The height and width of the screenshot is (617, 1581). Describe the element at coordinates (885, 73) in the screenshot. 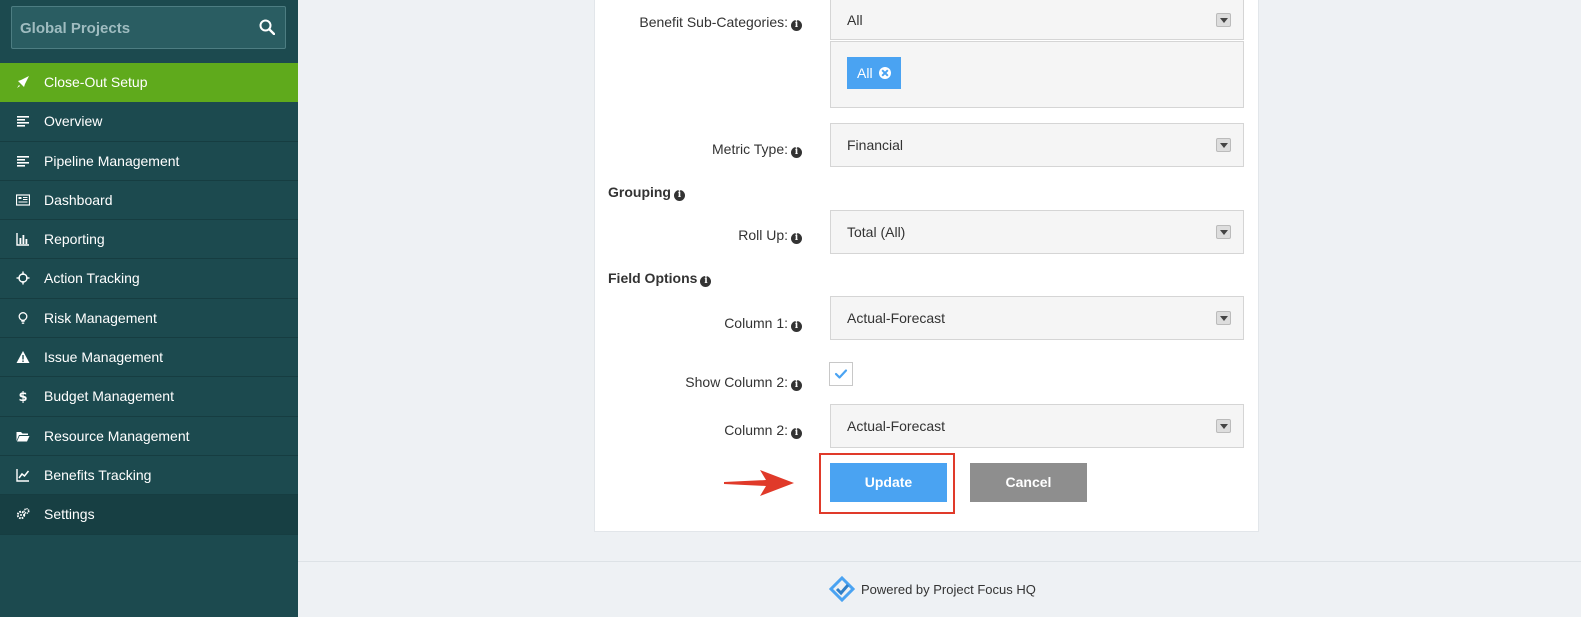

I see `remove-tag-icon` at that location.